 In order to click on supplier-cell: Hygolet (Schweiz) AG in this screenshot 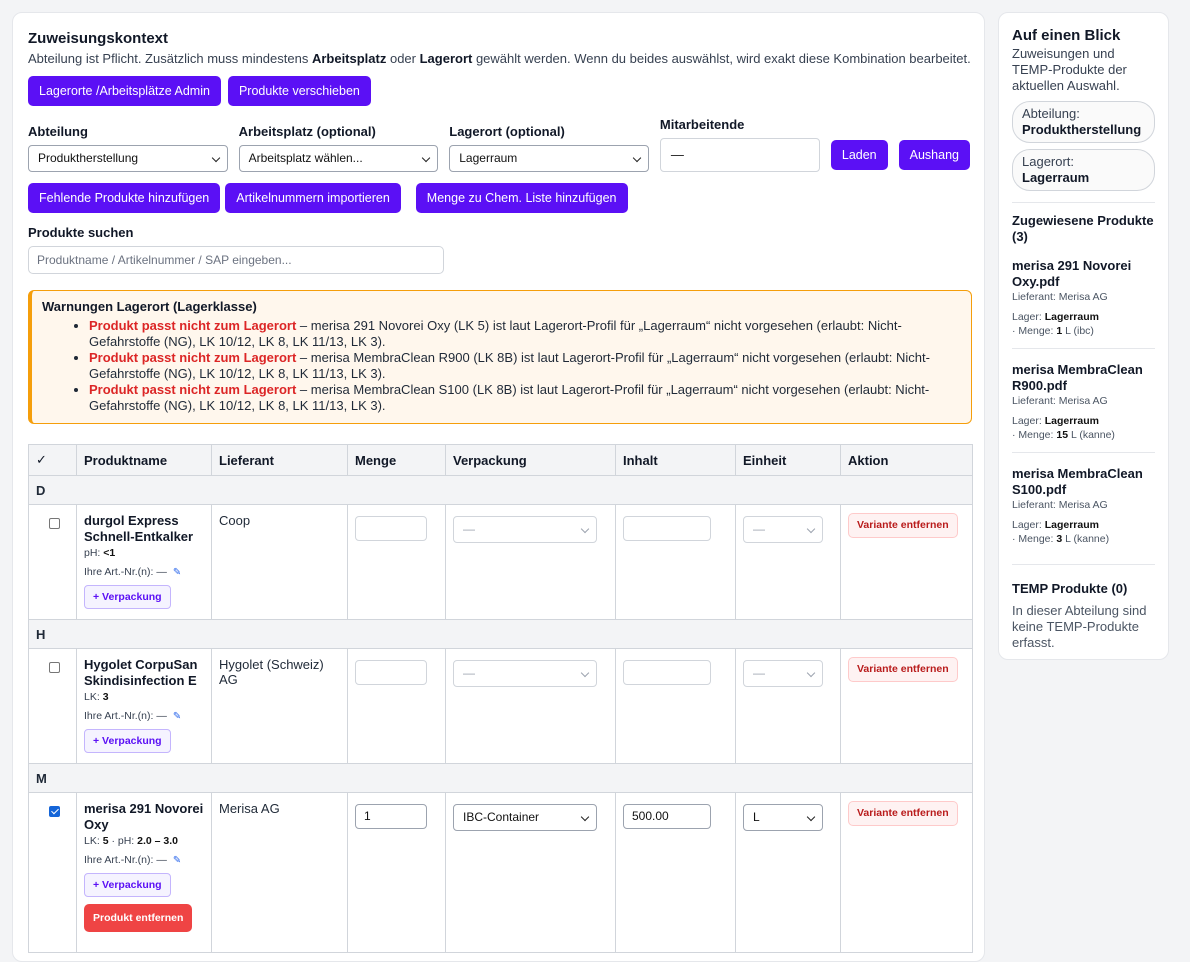, I will do `click(279, 706)`.